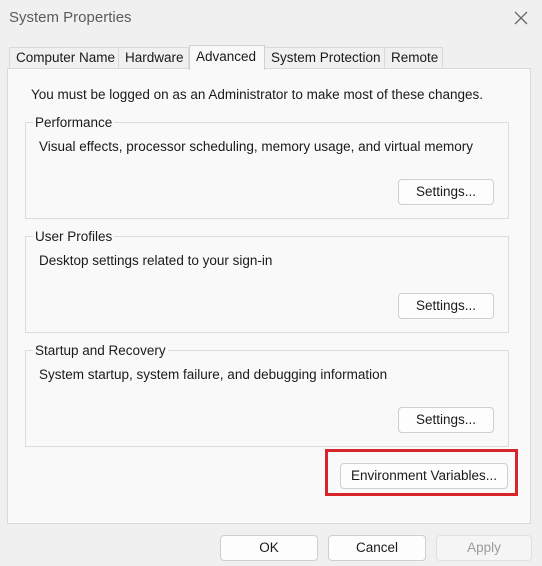 The image size is (542, 566). What do you see at coordinates (377, 548) in the screenshot?
I see `cancel-button: Cancel` at bounding box center [377, 548].